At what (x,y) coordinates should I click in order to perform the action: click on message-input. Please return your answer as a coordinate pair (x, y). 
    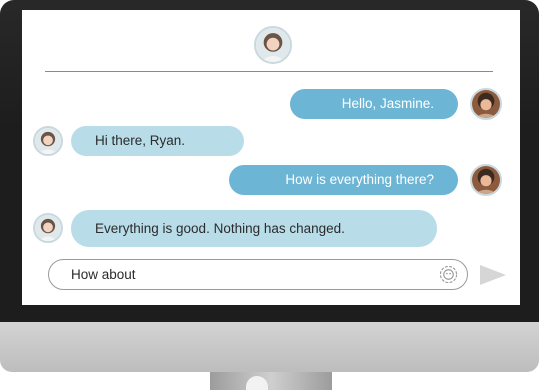
    Looking at the image, I should click on (241, 274).